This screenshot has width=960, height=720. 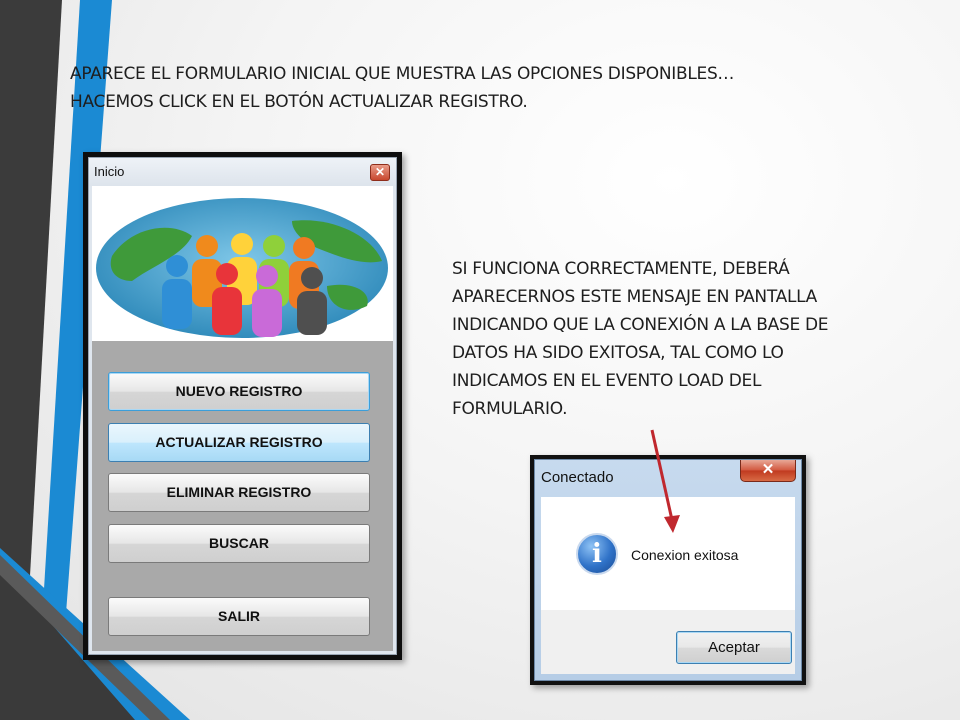 What do you see at coordinates (510, 409) in the screenshot?
I see `explanation-line: FORMULARIO.` at bounding box center [510, 409].